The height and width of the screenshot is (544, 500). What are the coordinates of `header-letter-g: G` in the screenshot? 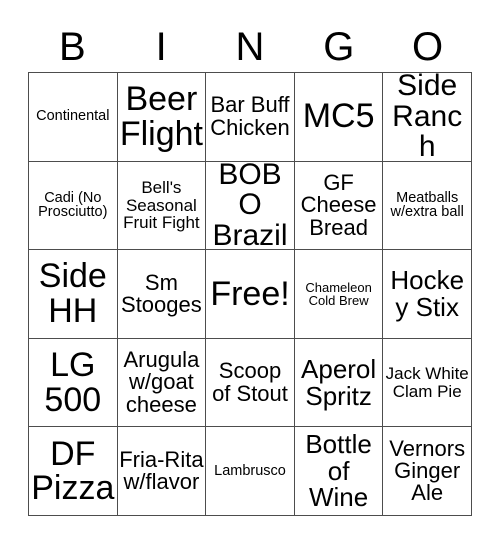 It's located at (339, 47).